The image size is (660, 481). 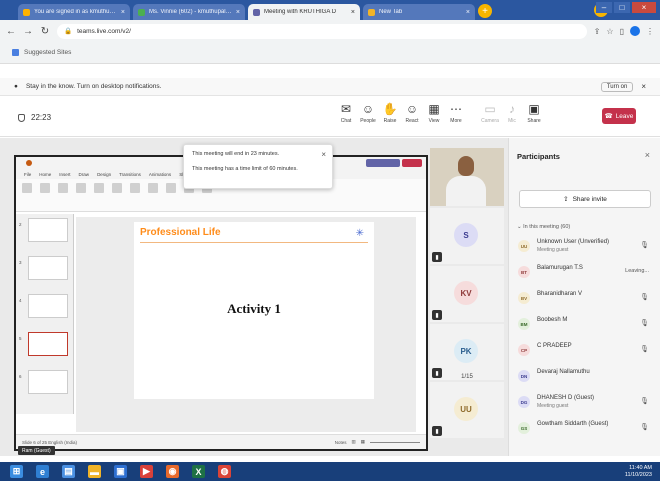 What do you see at coordinates (68, 471) in the screenshot?
I see `files-icon: ▤` at bounding box center [68, 471].